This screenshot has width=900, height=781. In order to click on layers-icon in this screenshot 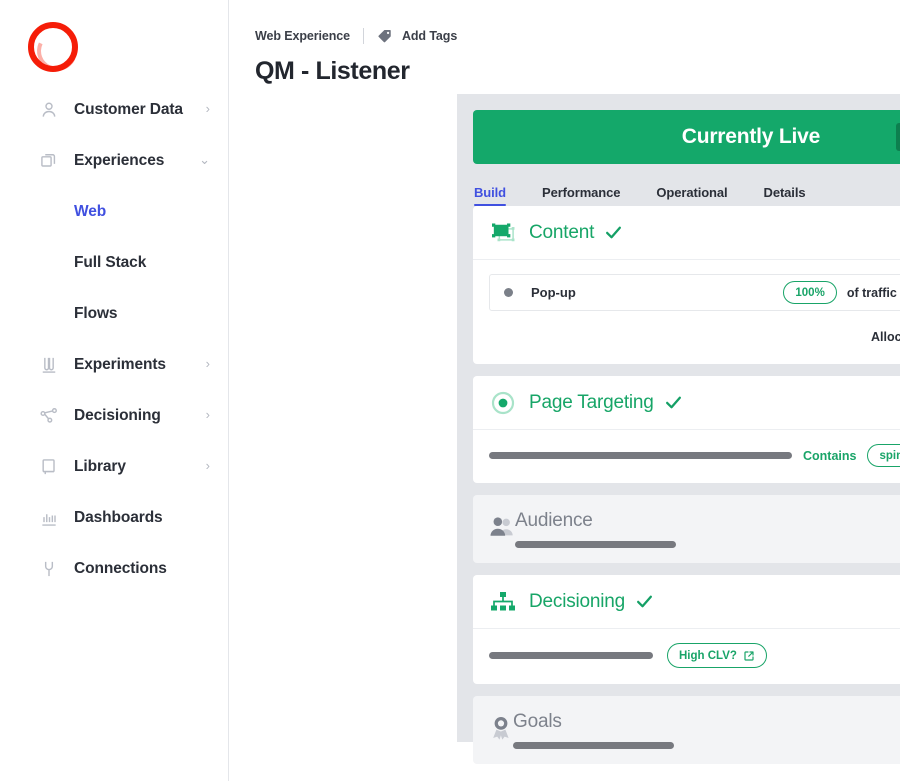, I will do `click(49, 161)`.